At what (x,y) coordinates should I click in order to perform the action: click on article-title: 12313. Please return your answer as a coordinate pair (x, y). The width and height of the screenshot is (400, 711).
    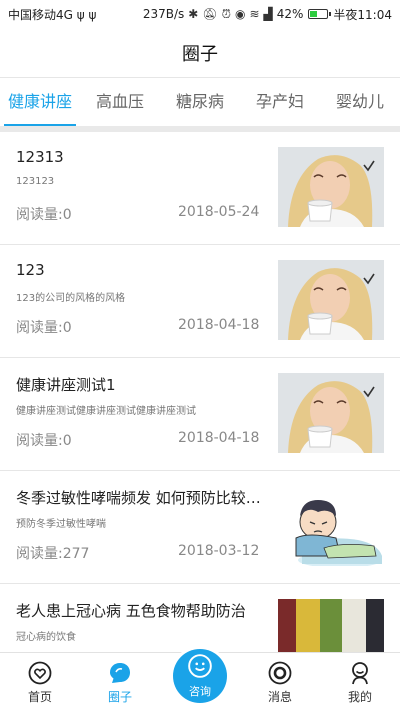
    Looking at the image, I should click on (40, 157).